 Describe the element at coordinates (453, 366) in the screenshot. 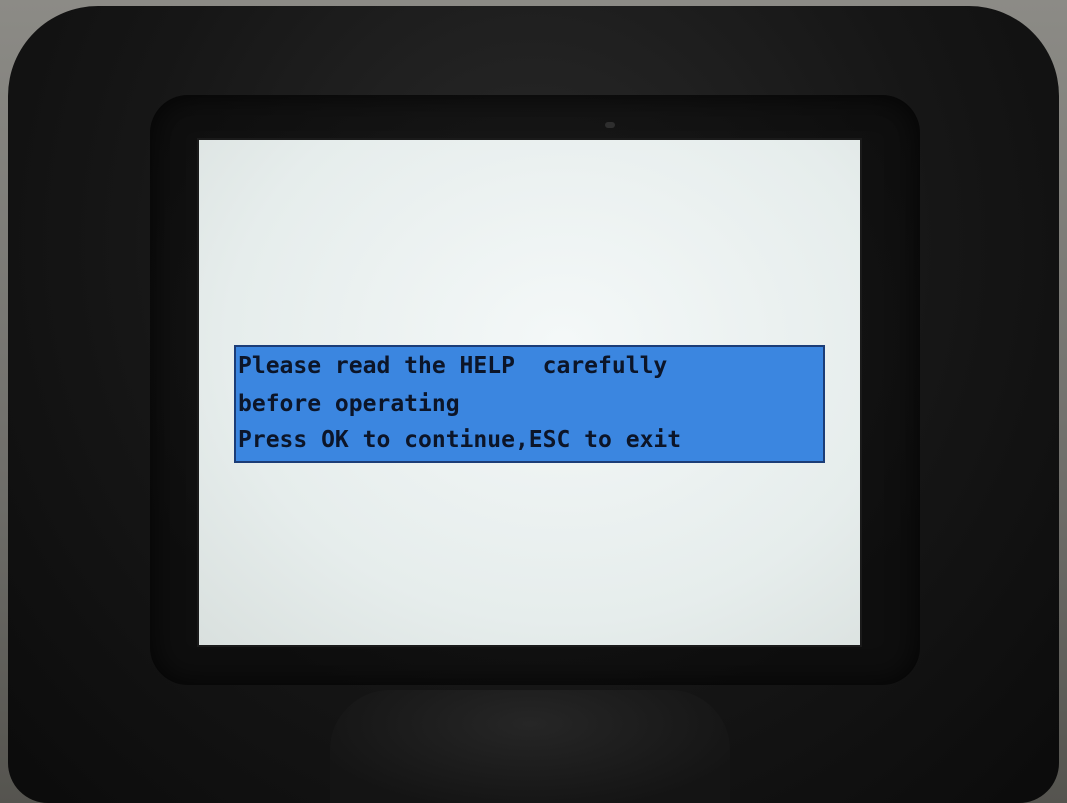

I see `dialog-message-line-1: Please read the HELP carefully` at that location.